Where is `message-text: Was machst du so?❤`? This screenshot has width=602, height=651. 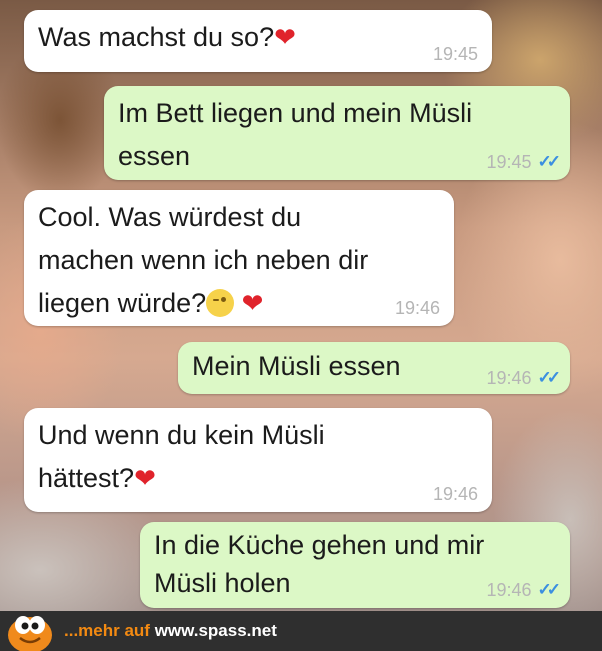 message-text: Was machst du so?❤ is located at coordinates (167, 37).